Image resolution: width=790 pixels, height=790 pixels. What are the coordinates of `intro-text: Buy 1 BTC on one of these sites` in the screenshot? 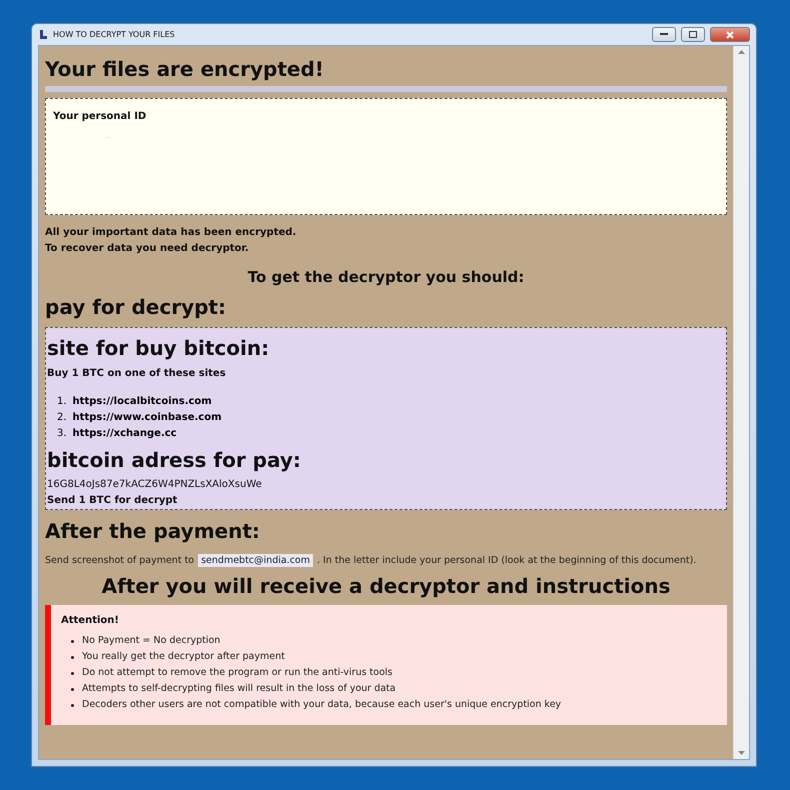 It's located at (137, 374).